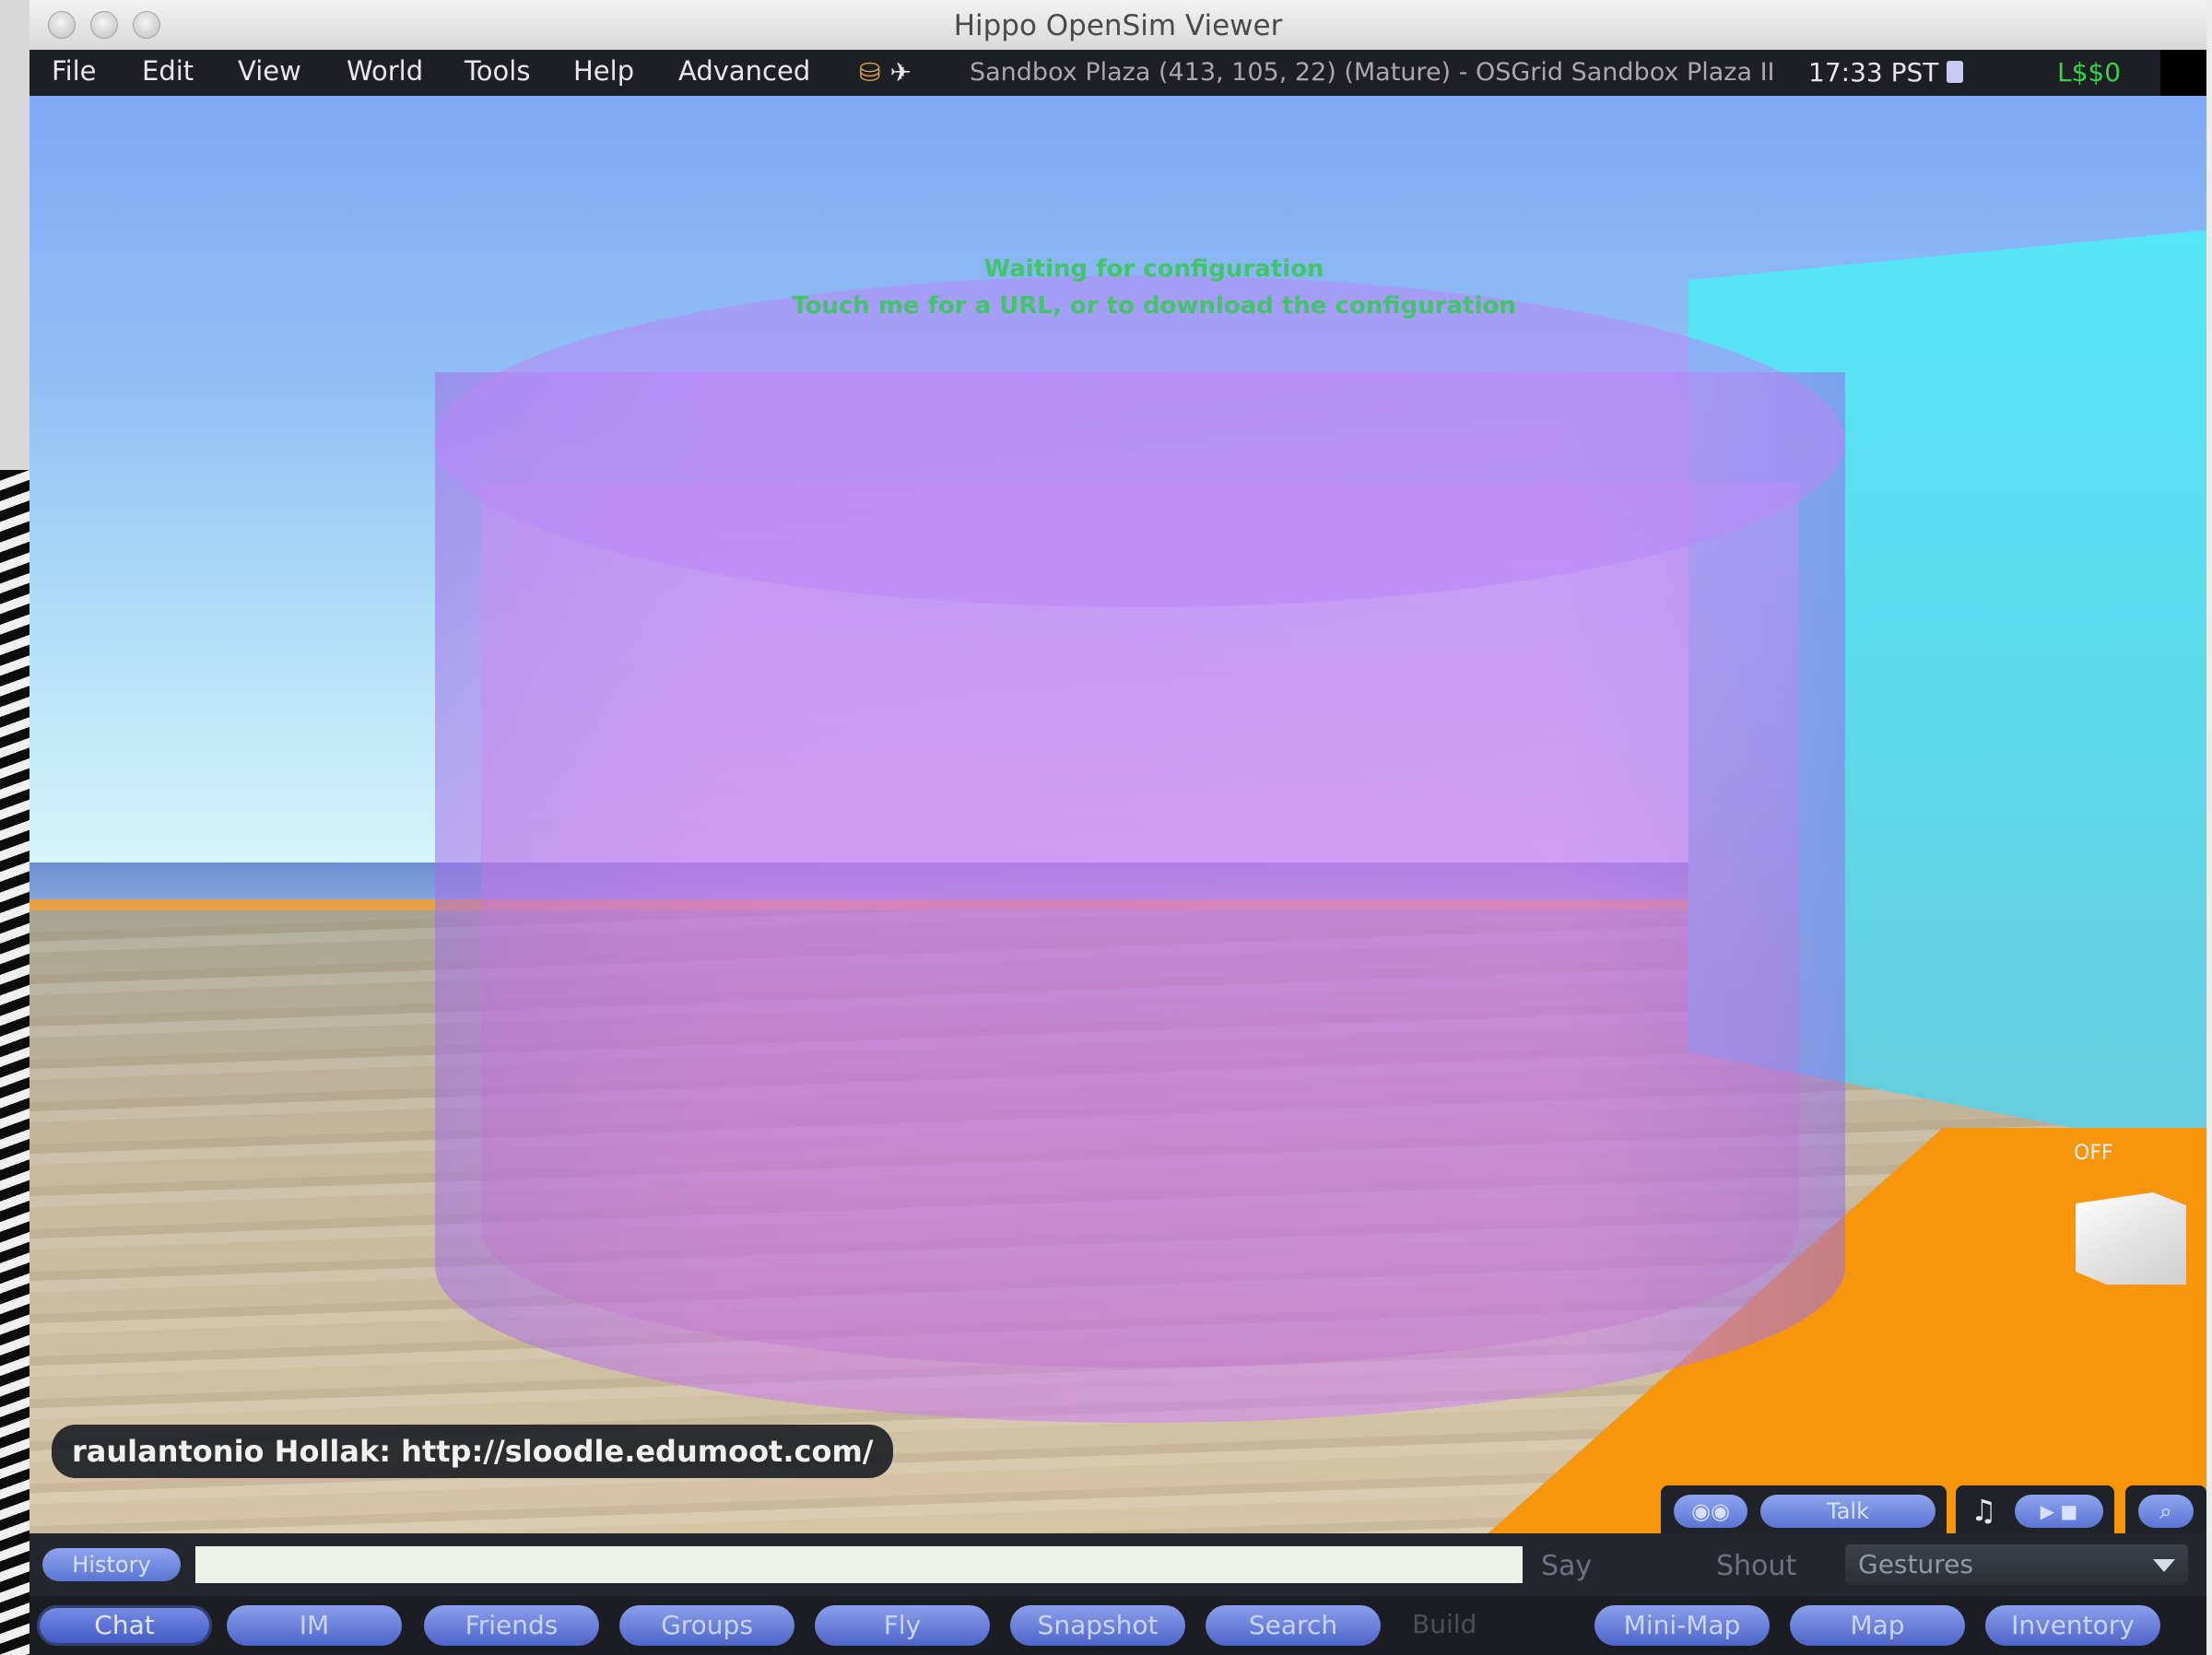 The image size is (2212, 1655). What do you see at coordinates (1682, 1625) in the screenshot?
I see `minimap-button: Mini-Map` at bounding box center [1682, 1625].